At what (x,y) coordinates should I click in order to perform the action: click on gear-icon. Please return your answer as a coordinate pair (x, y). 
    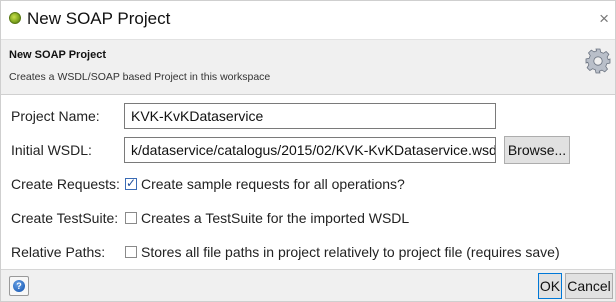
    Looking at the image, I should click on (598, 61).